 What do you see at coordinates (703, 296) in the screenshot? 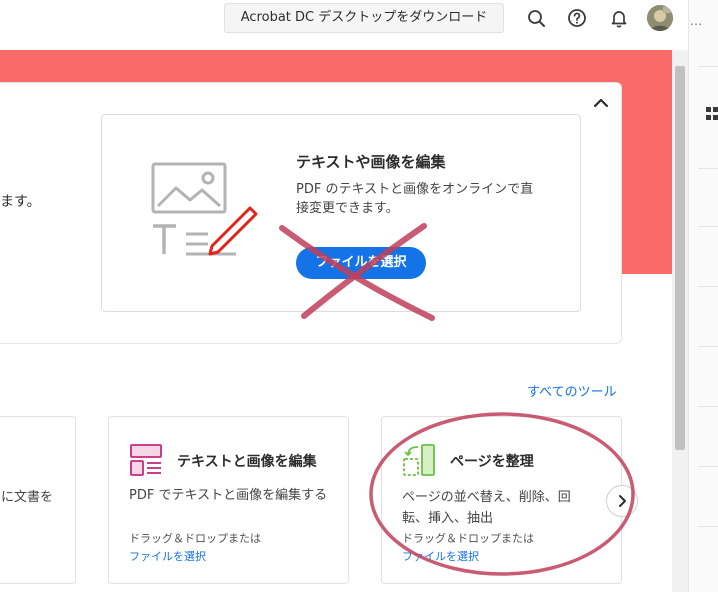
I see `side-panel` at bounding box center [703, 296].